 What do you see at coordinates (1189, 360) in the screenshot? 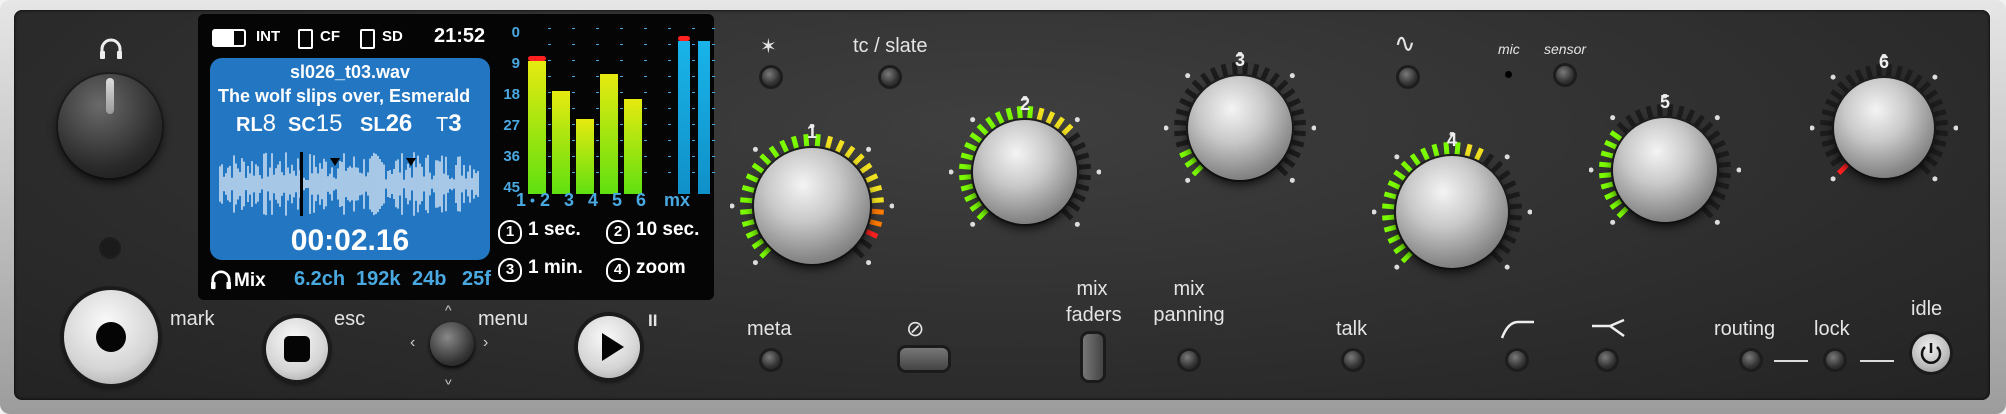
I see `mix-panning-button` at bounding box center [1189, 360].